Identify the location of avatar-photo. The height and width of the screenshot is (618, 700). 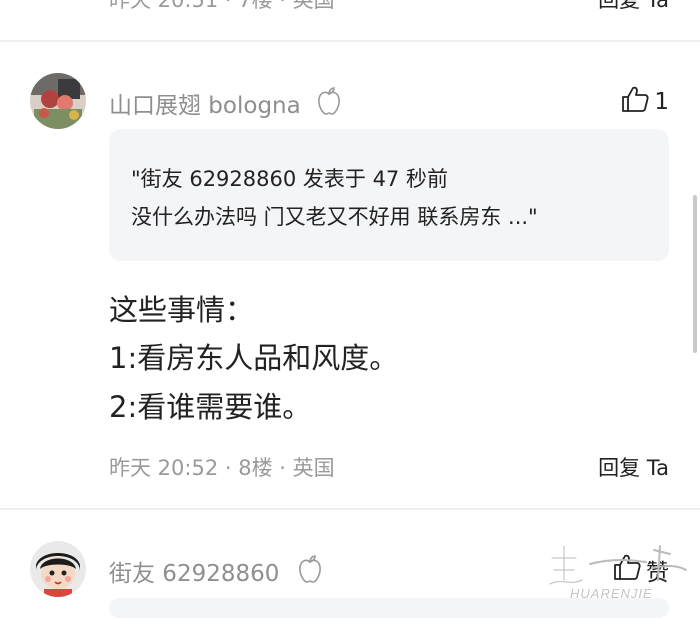
(58, 101).